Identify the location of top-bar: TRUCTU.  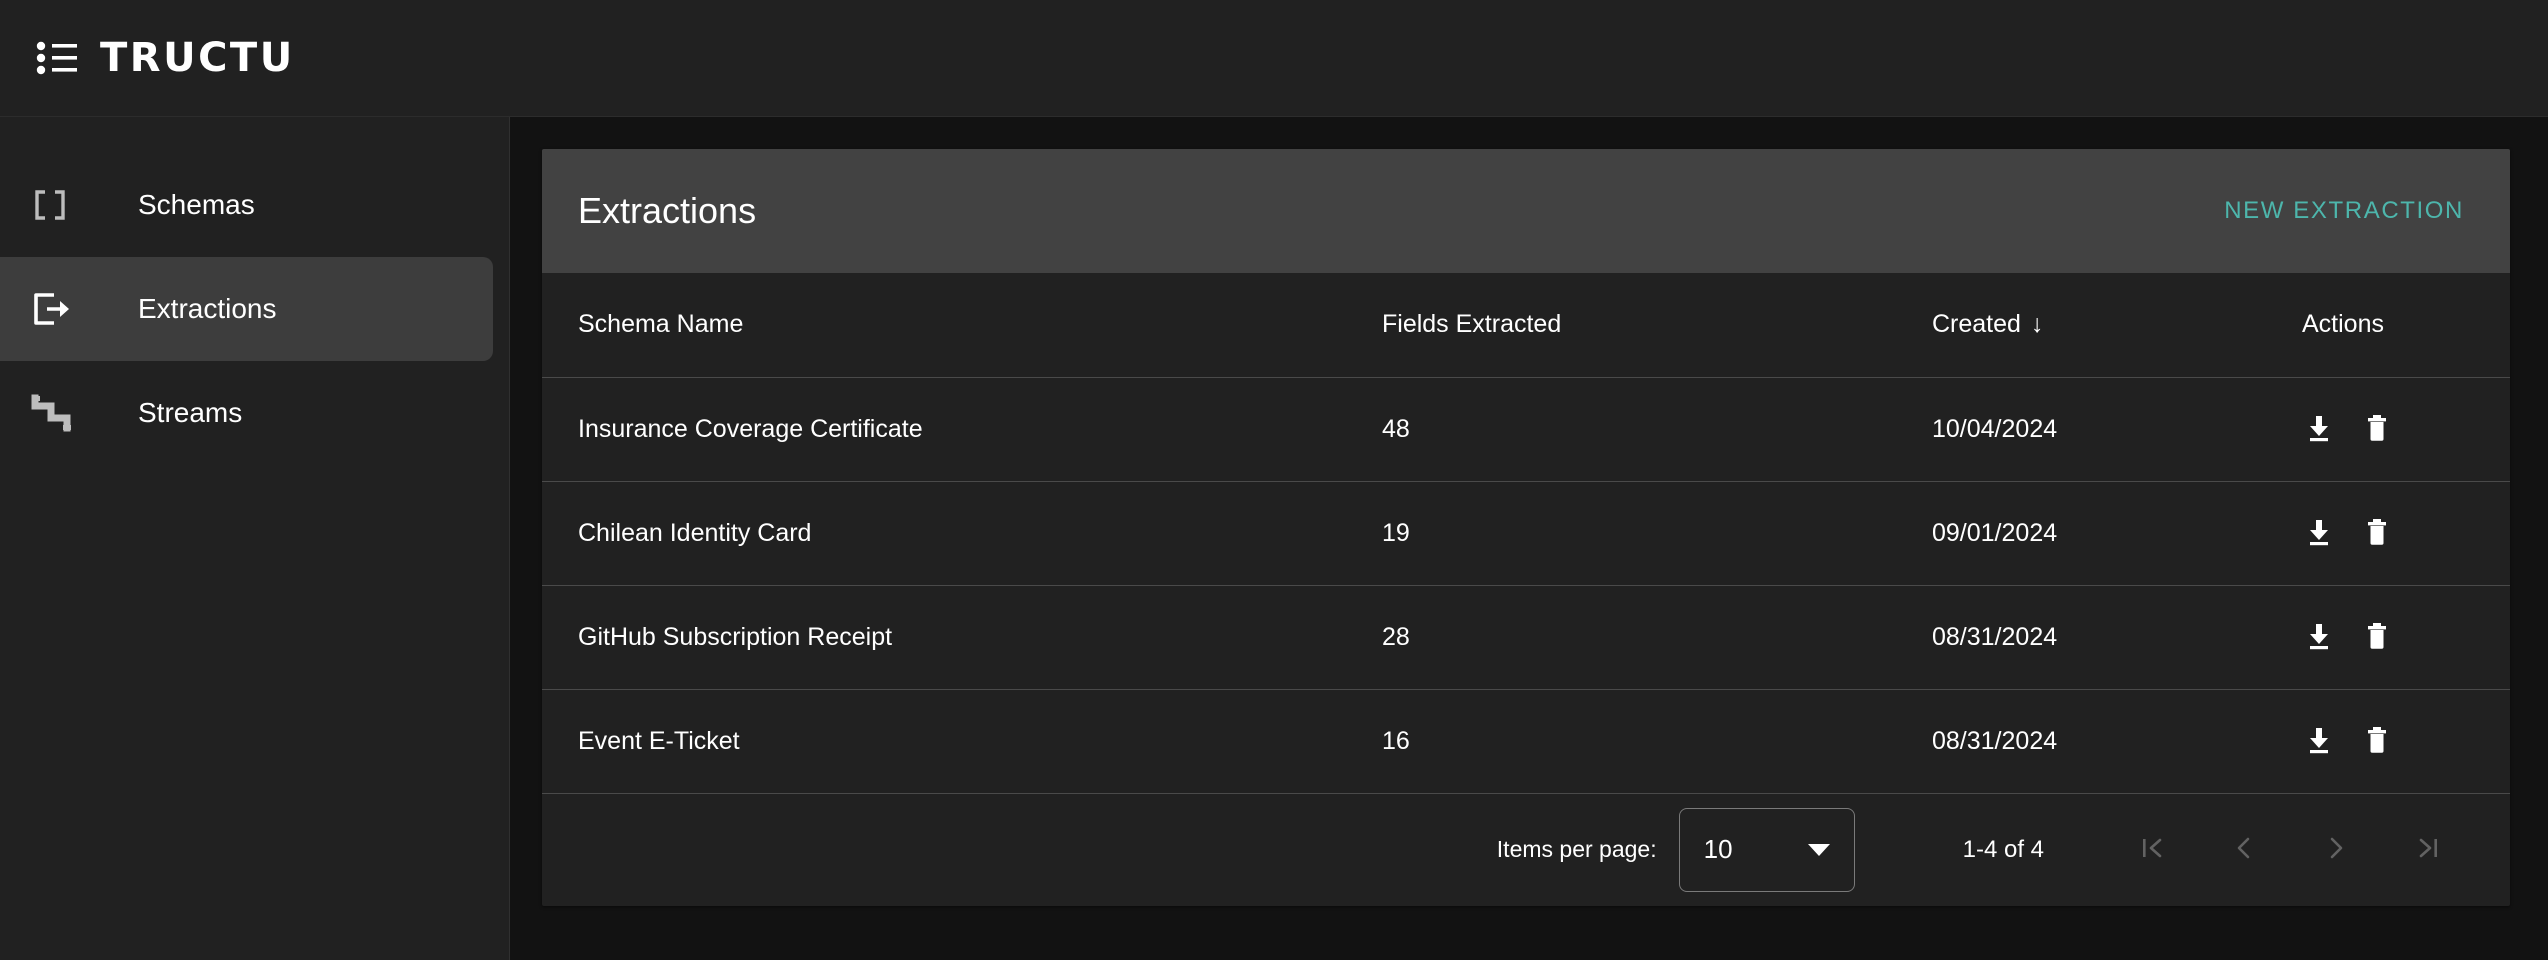
(1274, 58).